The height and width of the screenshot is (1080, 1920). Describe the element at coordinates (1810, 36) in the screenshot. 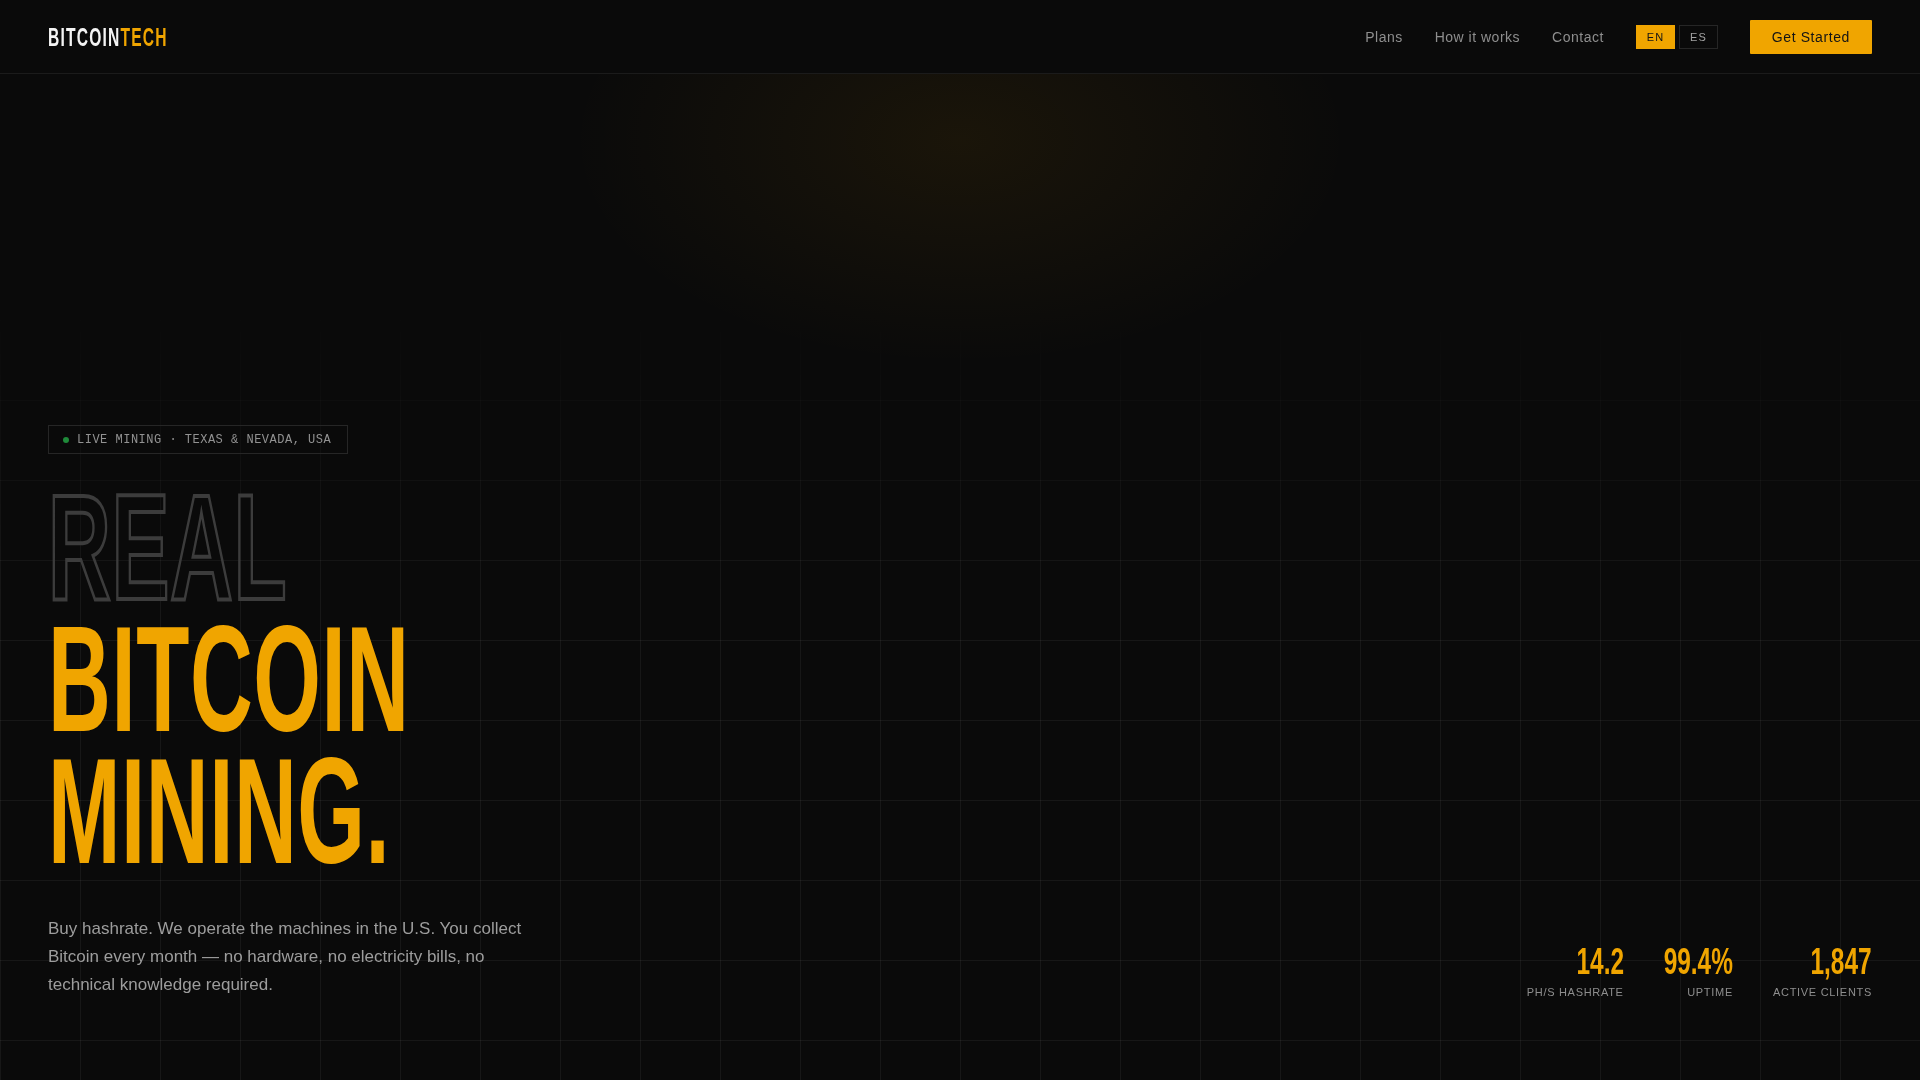

I see `get-started-button: Get Started` at that location.